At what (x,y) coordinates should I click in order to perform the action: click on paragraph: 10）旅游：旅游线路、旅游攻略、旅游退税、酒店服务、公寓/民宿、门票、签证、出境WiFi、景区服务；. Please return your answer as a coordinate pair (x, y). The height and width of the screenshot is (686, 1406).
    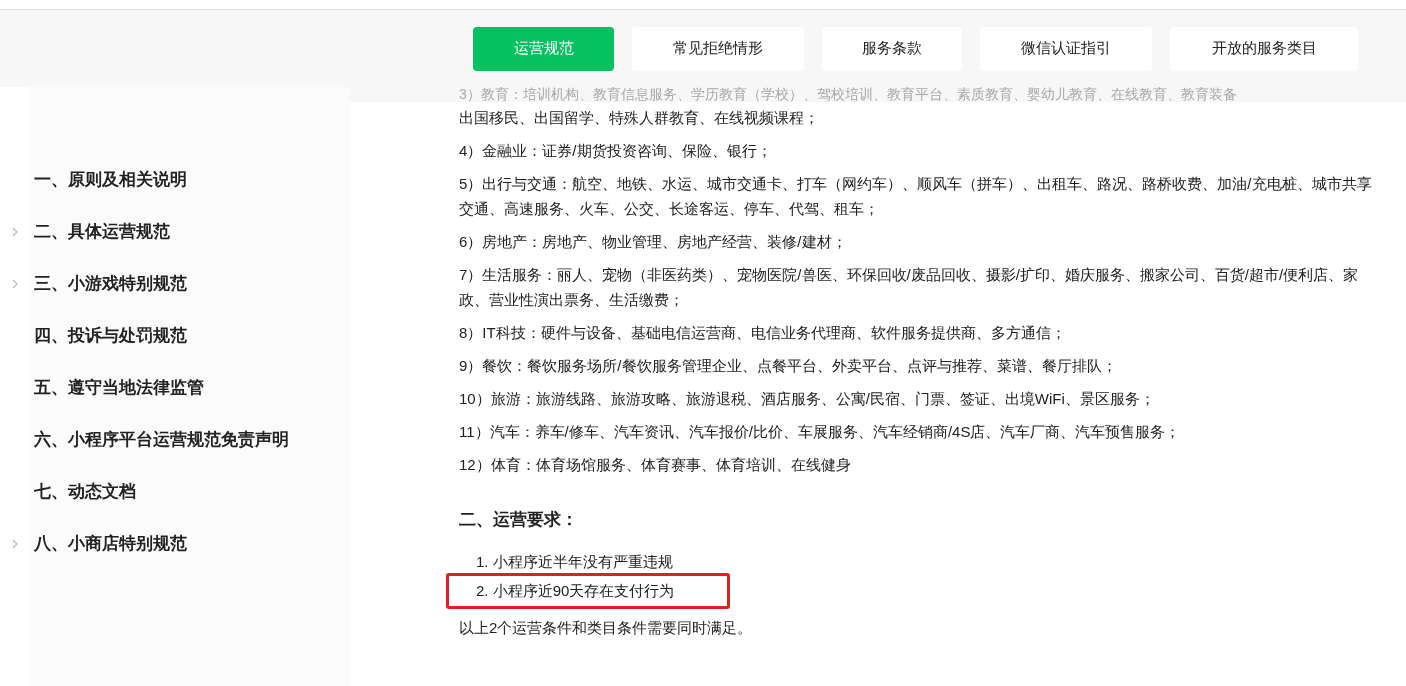
    Looking at the image, I should click on (807, 399).